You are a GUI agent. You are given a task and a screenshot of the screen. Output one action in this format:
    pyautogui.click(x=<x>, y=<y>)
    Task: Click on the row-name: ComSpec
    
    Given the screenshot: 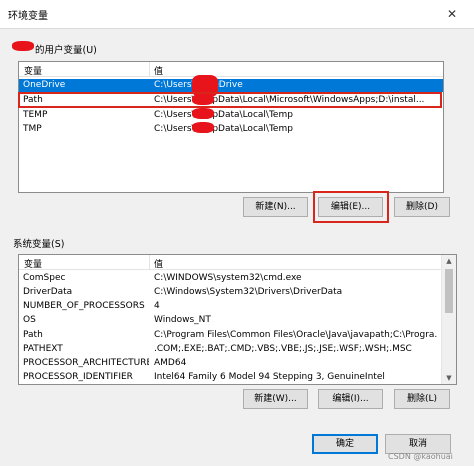 What is the action you would take?
    pyautogui.click(x=44, y=278)
    